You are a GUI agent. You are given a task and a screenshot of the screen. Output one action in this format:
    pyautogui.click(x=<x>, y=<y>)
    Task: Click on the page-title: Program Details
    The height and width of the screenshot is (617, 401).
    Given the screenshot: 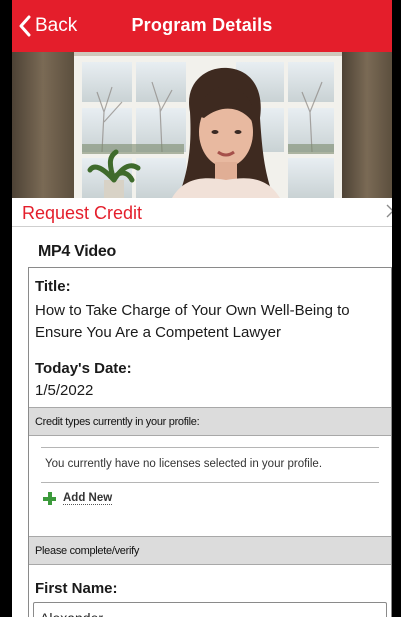 What is the action you would take?
    pyautogui.click(x=202, y=25)
    